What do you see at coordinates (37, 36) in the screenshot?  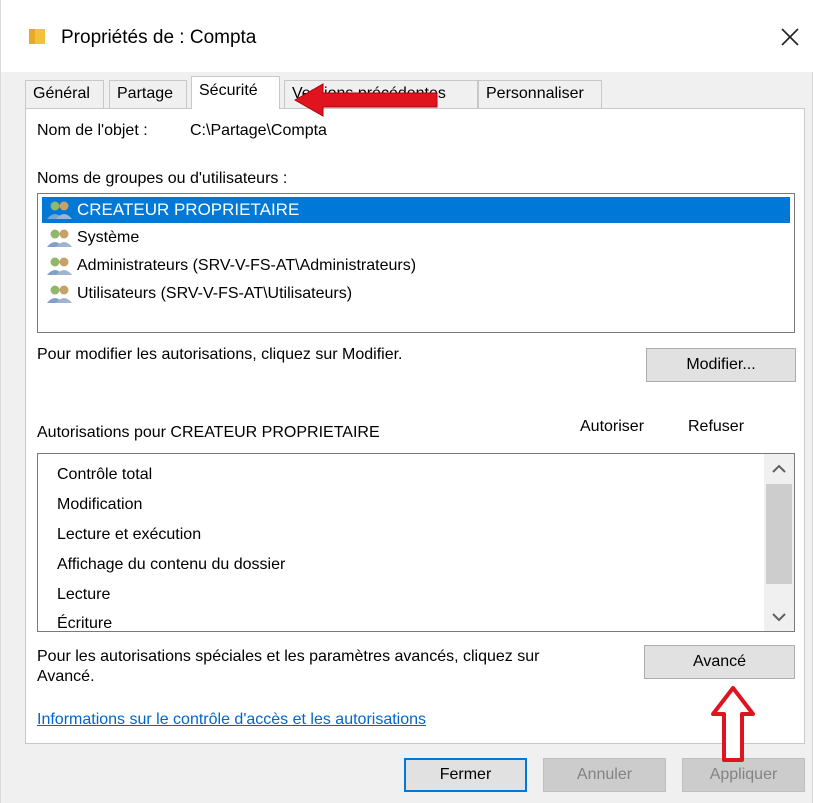 I see `folder-icon` at bounding box center [37, 36].